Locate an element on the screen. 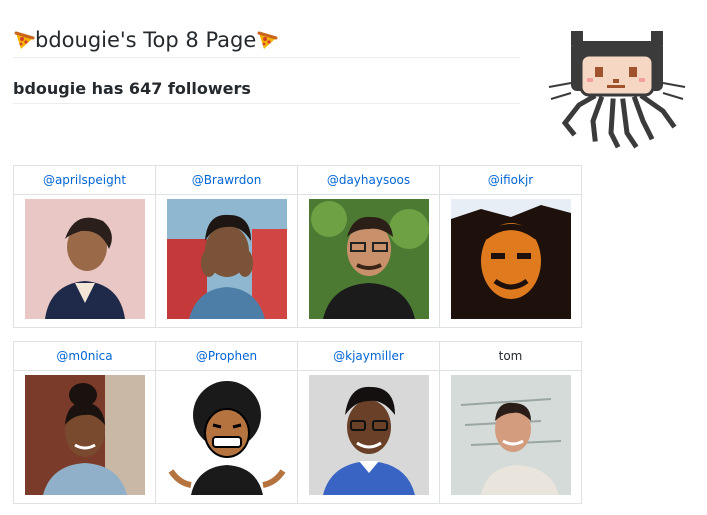 The image size is (707, 515). friend-link: @ifiokjr is located at coordinates (510, 180).